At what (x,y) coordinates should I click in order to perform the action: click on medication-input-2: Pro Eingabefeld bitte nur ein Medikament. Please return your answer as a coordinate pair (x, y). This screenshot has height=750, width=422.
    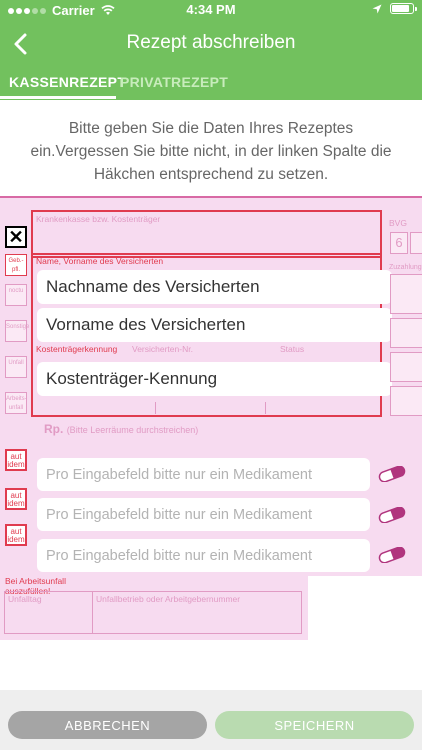
    Looking at the image, I should click on (203, 514).